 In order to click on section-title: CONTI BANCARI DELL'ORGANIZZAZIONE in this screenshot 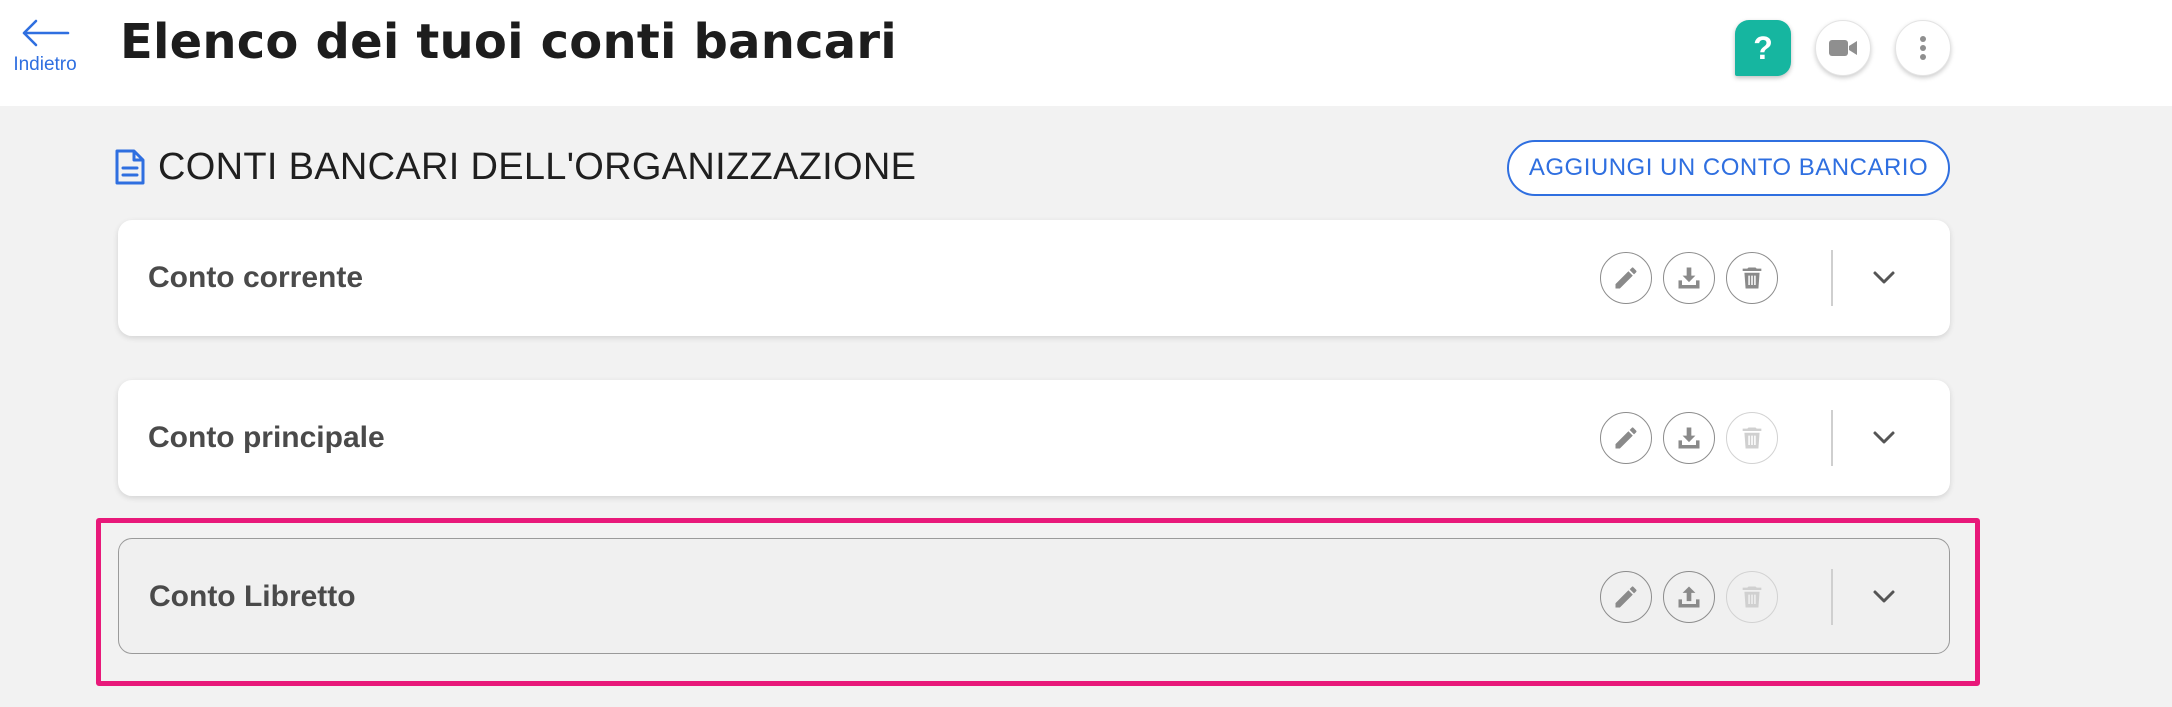, I will do `click(537, 166)`.